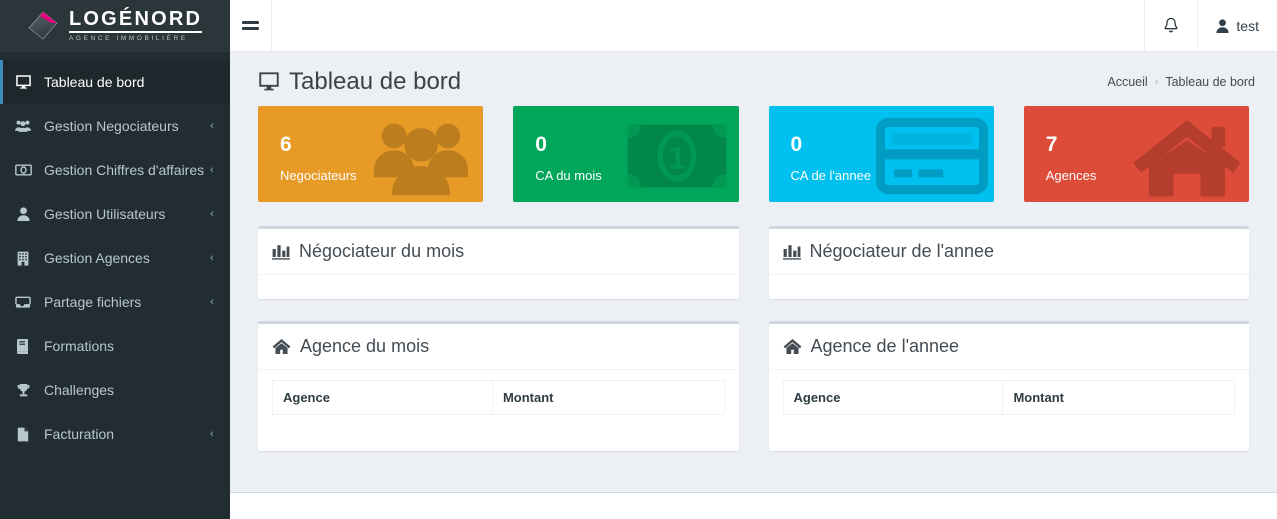  What do you see at coordinates (1071, 175) in the screenshot?
I see `stat-label: Agences` at bounding box center [1071, 175].